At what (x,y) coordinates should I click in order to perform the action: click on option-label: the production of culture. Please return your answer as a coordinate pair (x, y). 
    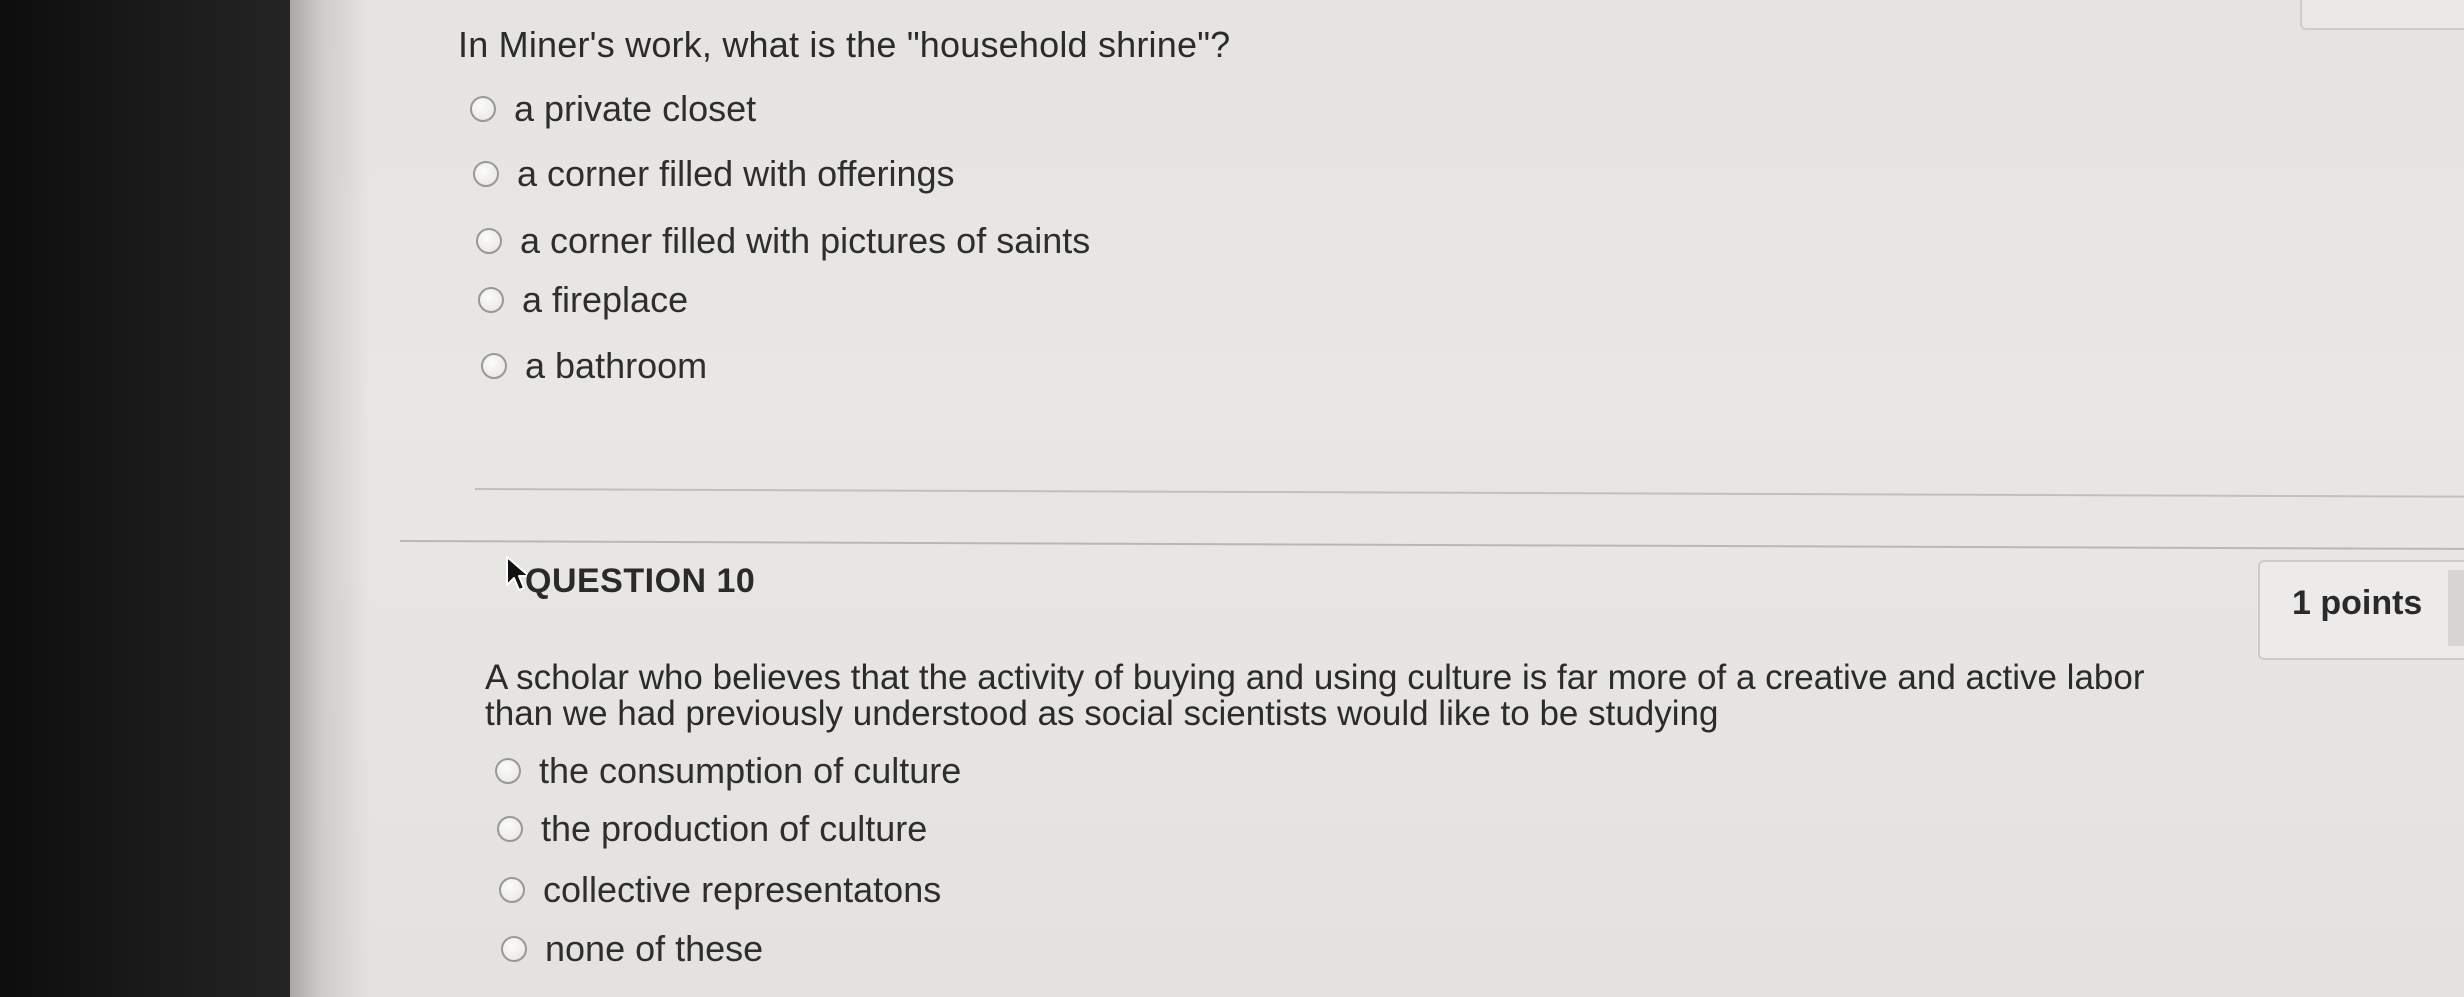
    Looking at the image, I should click on (734, 828).